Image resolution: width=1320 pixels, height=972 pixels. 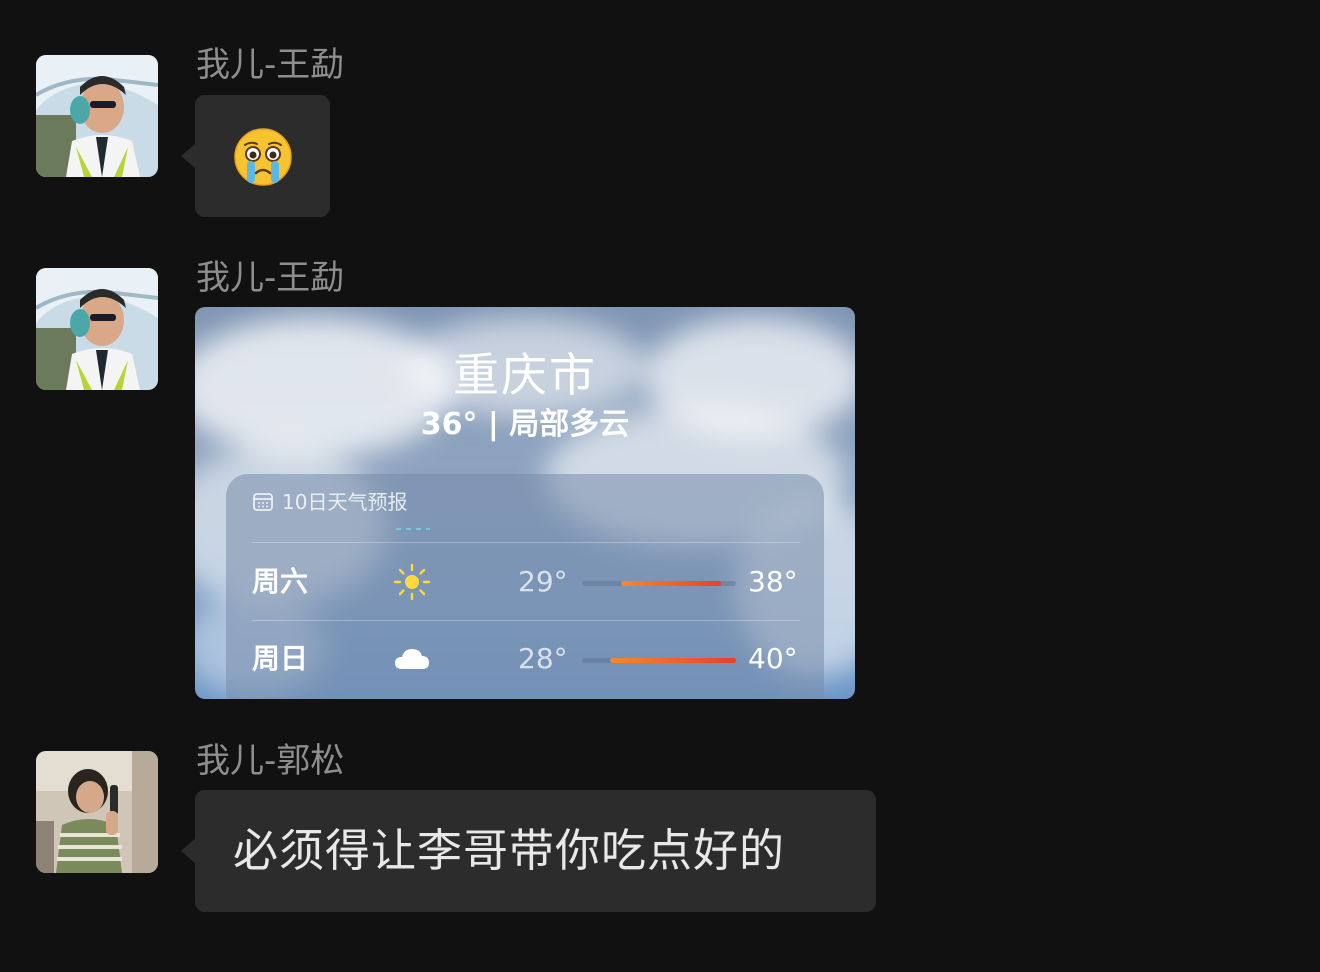 What do you see at coordinates (280, 658) in the screenshot?
I see `forecast-day: 周日` at bounding box center [280, 658].